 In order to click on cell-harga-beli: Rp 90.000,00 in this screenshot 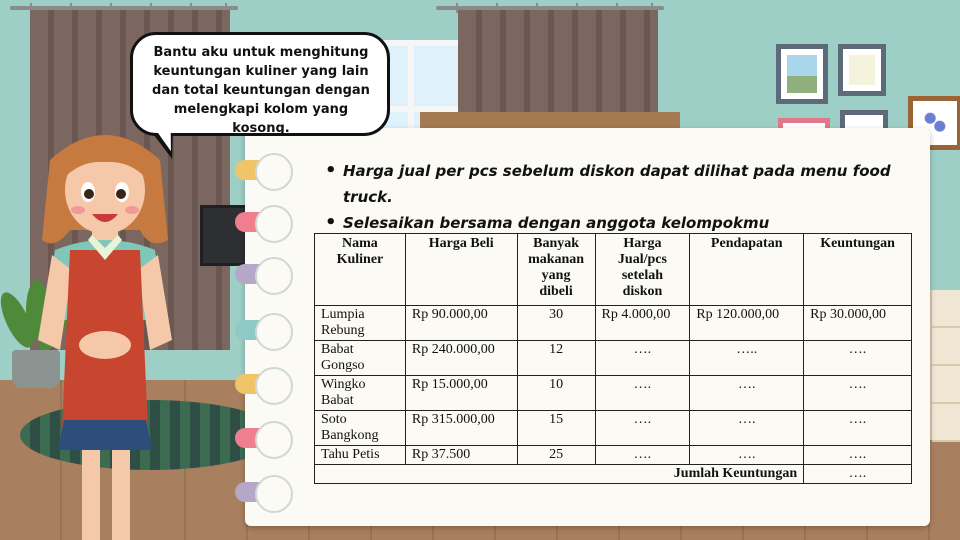, I will do `click(461, 323)`.